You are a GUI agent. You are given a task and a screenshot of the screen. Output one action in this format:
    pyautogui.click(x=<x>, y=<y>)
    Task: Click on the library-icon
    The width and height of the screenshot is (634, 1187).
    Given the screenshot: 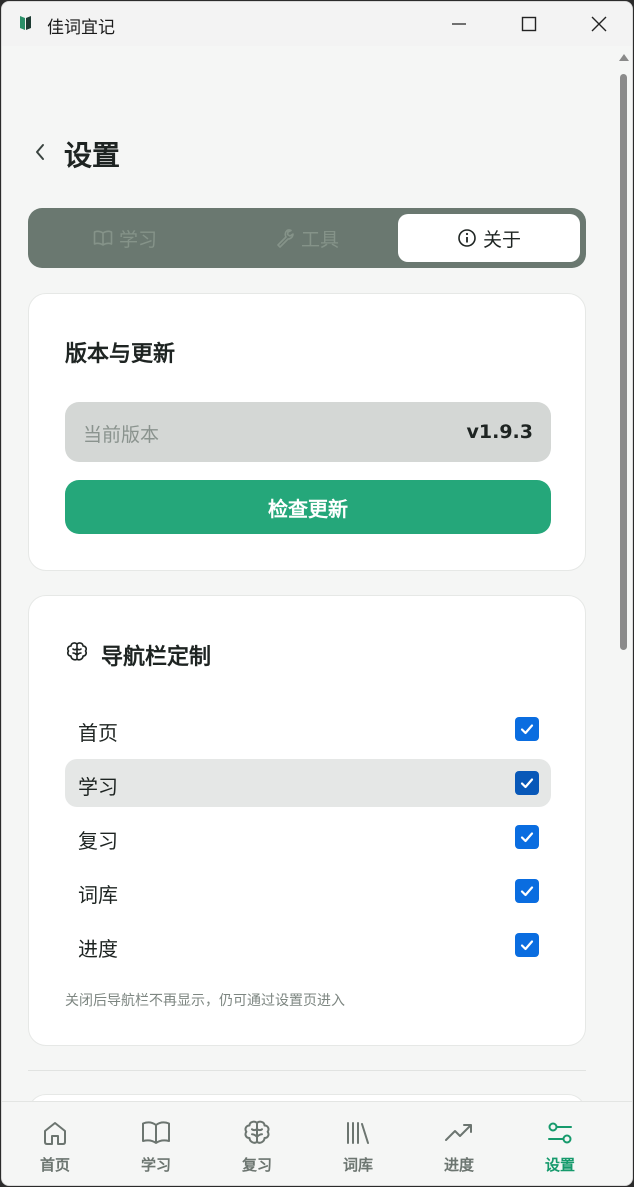 What is the action you would take?
    pyautogui.click(x=358, y=1133)
    